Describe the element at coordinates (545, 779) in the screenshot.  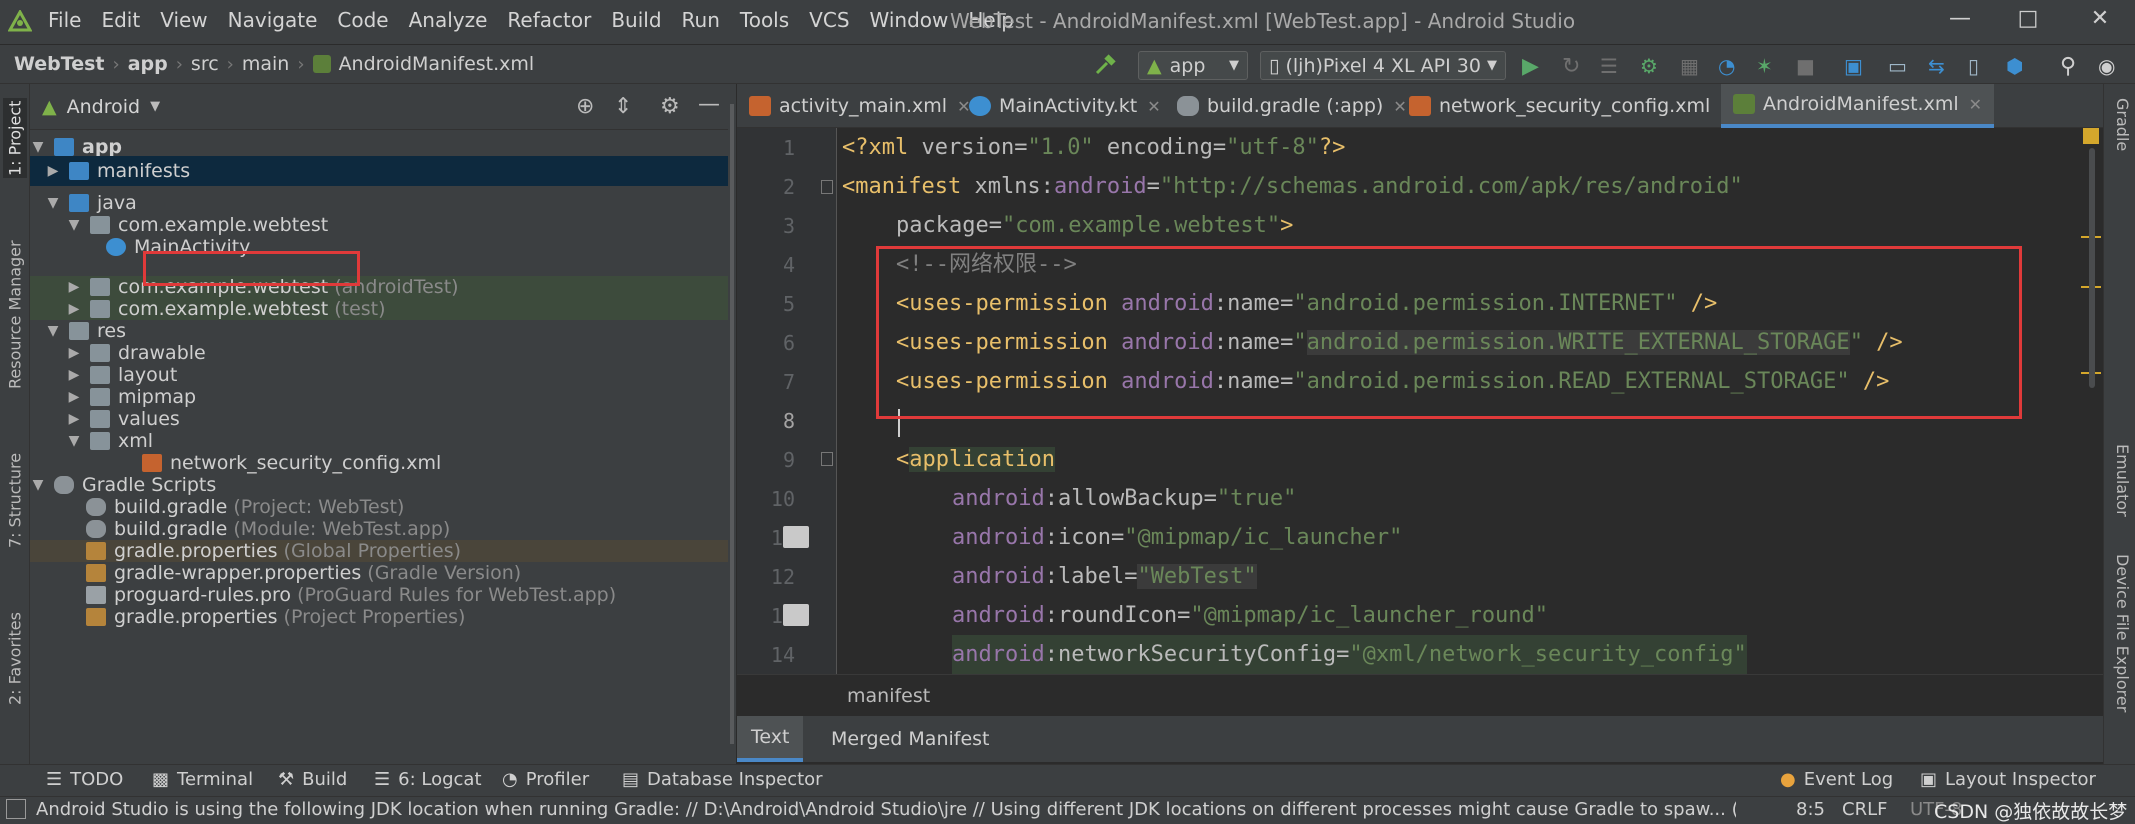
I see `profiler-tool-button: ◔ Profiler` at that location.